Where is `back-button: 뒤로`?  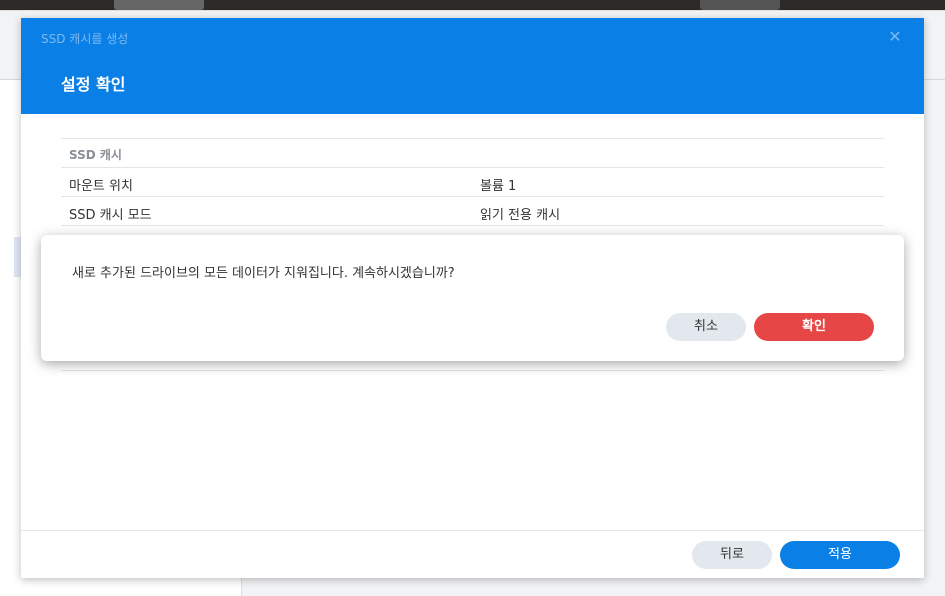 back-button: 뒤로 is located at coordinates (732, 555).